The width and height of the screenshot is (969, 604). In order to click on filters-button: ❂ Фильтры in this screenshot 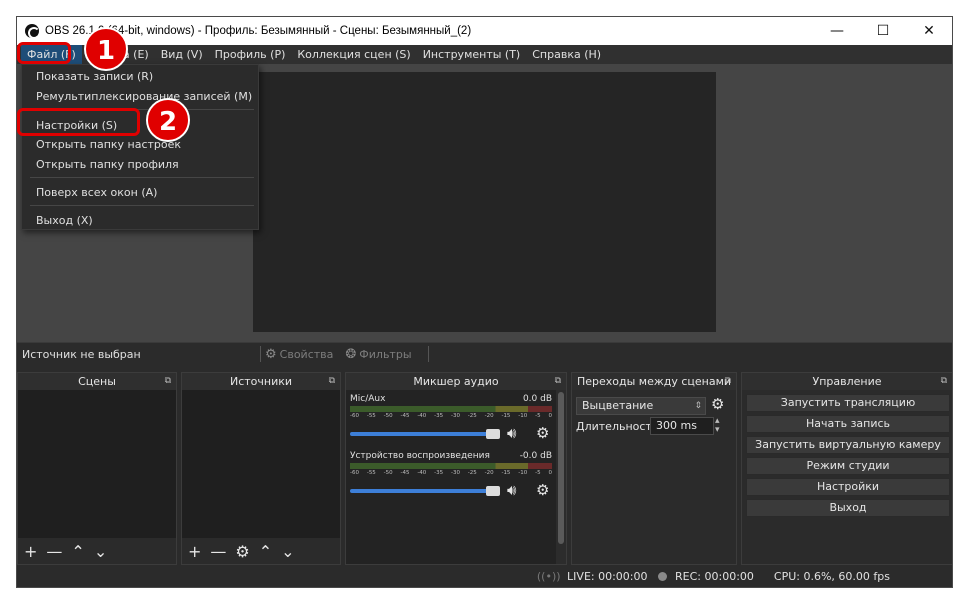, I will do `click(378, 354)`.